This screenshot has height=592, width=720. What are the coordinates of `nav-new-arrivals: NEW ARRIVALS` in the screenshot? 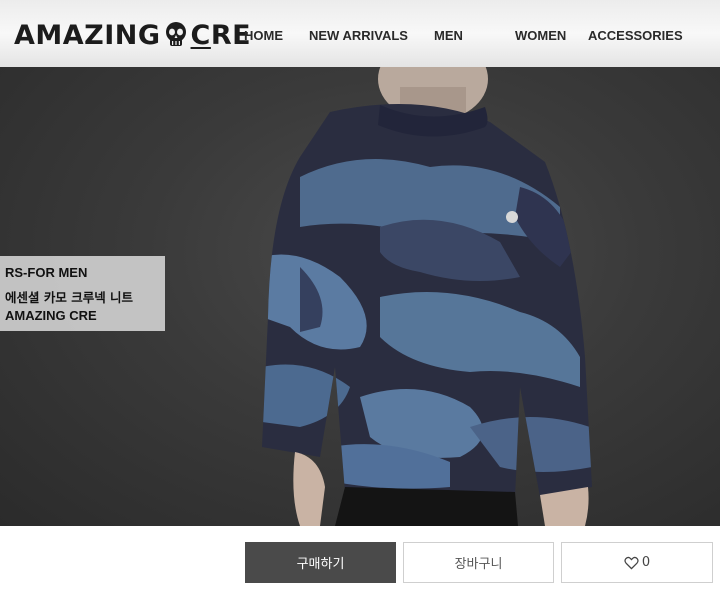 It's located at (358, 35).